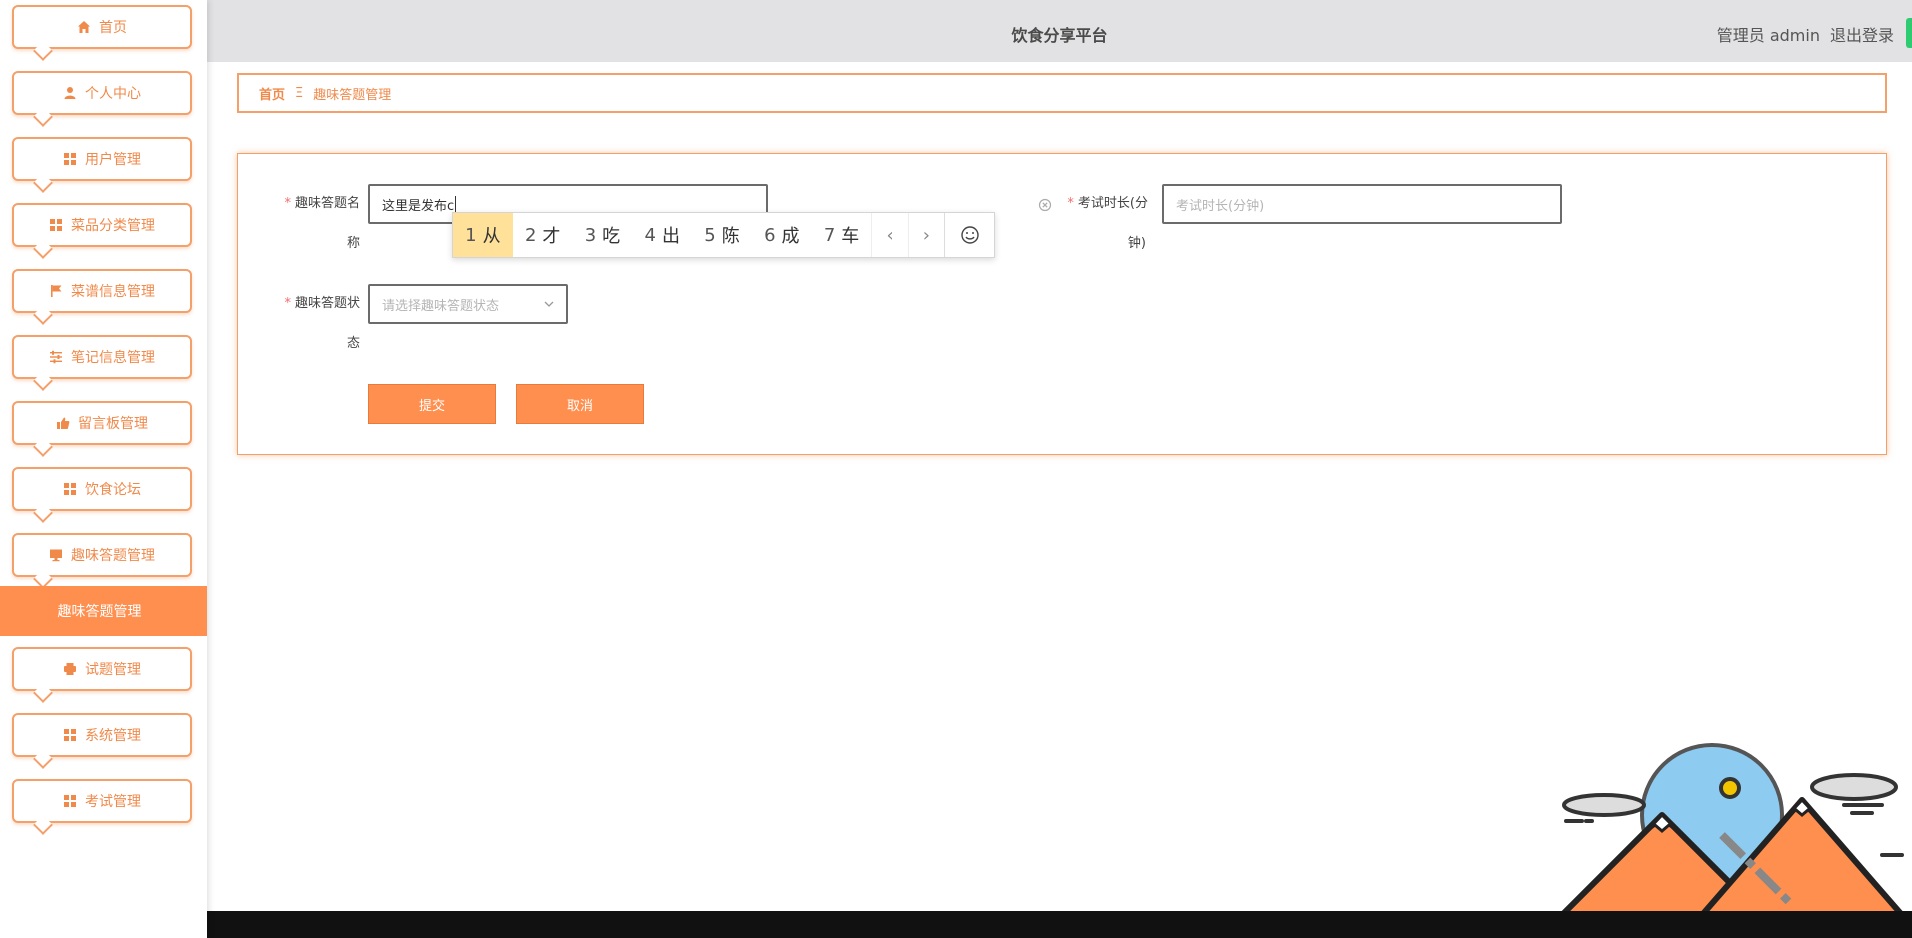  What do you see at coordinates (1112, 203) in the screenshot?
I see `label-text: 考试时长(分` at bounding box center [1112, 203].